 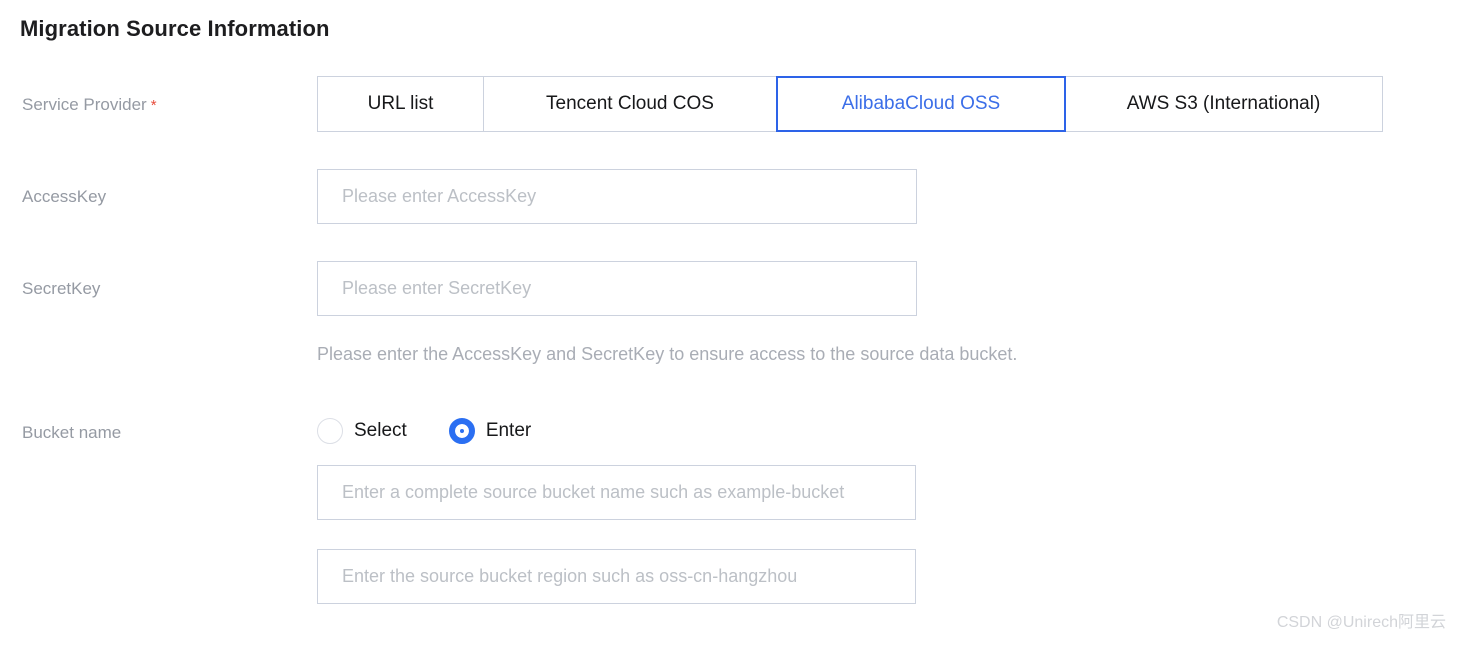 What do you see at coordinates (380, 430) in the screenshot?
I see `radio-option-select-label: Select` at bounding box center [380, 430].